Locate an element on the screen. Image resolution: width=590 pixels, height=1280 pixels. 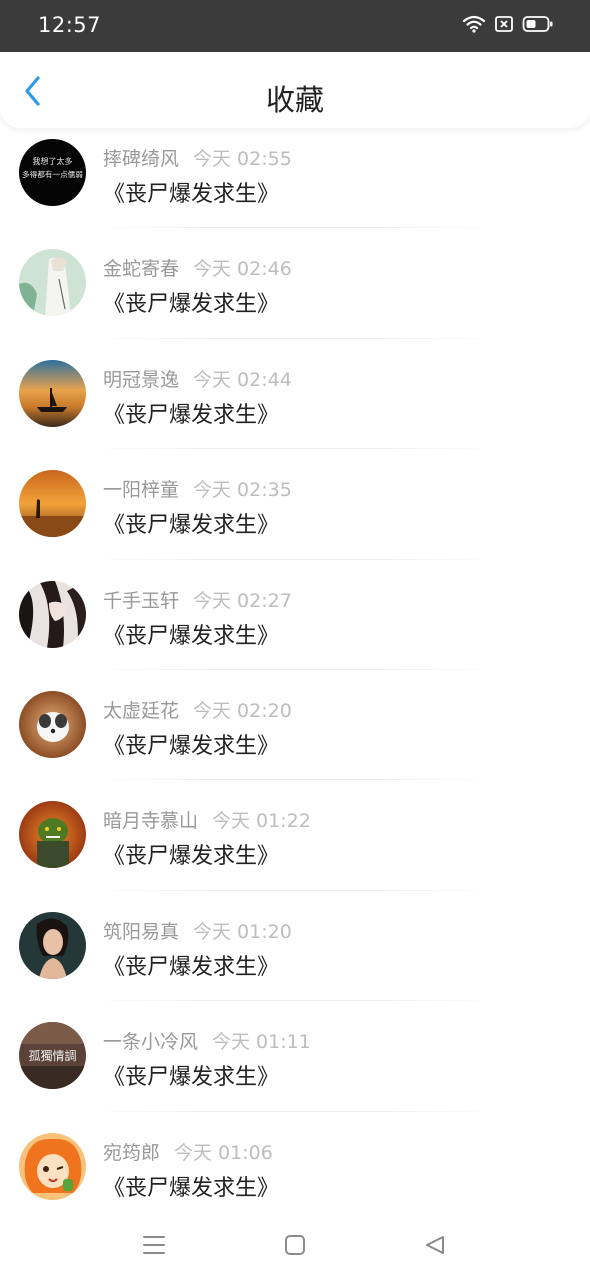
page-title: 收藏 is located at coordinates (294, 100).